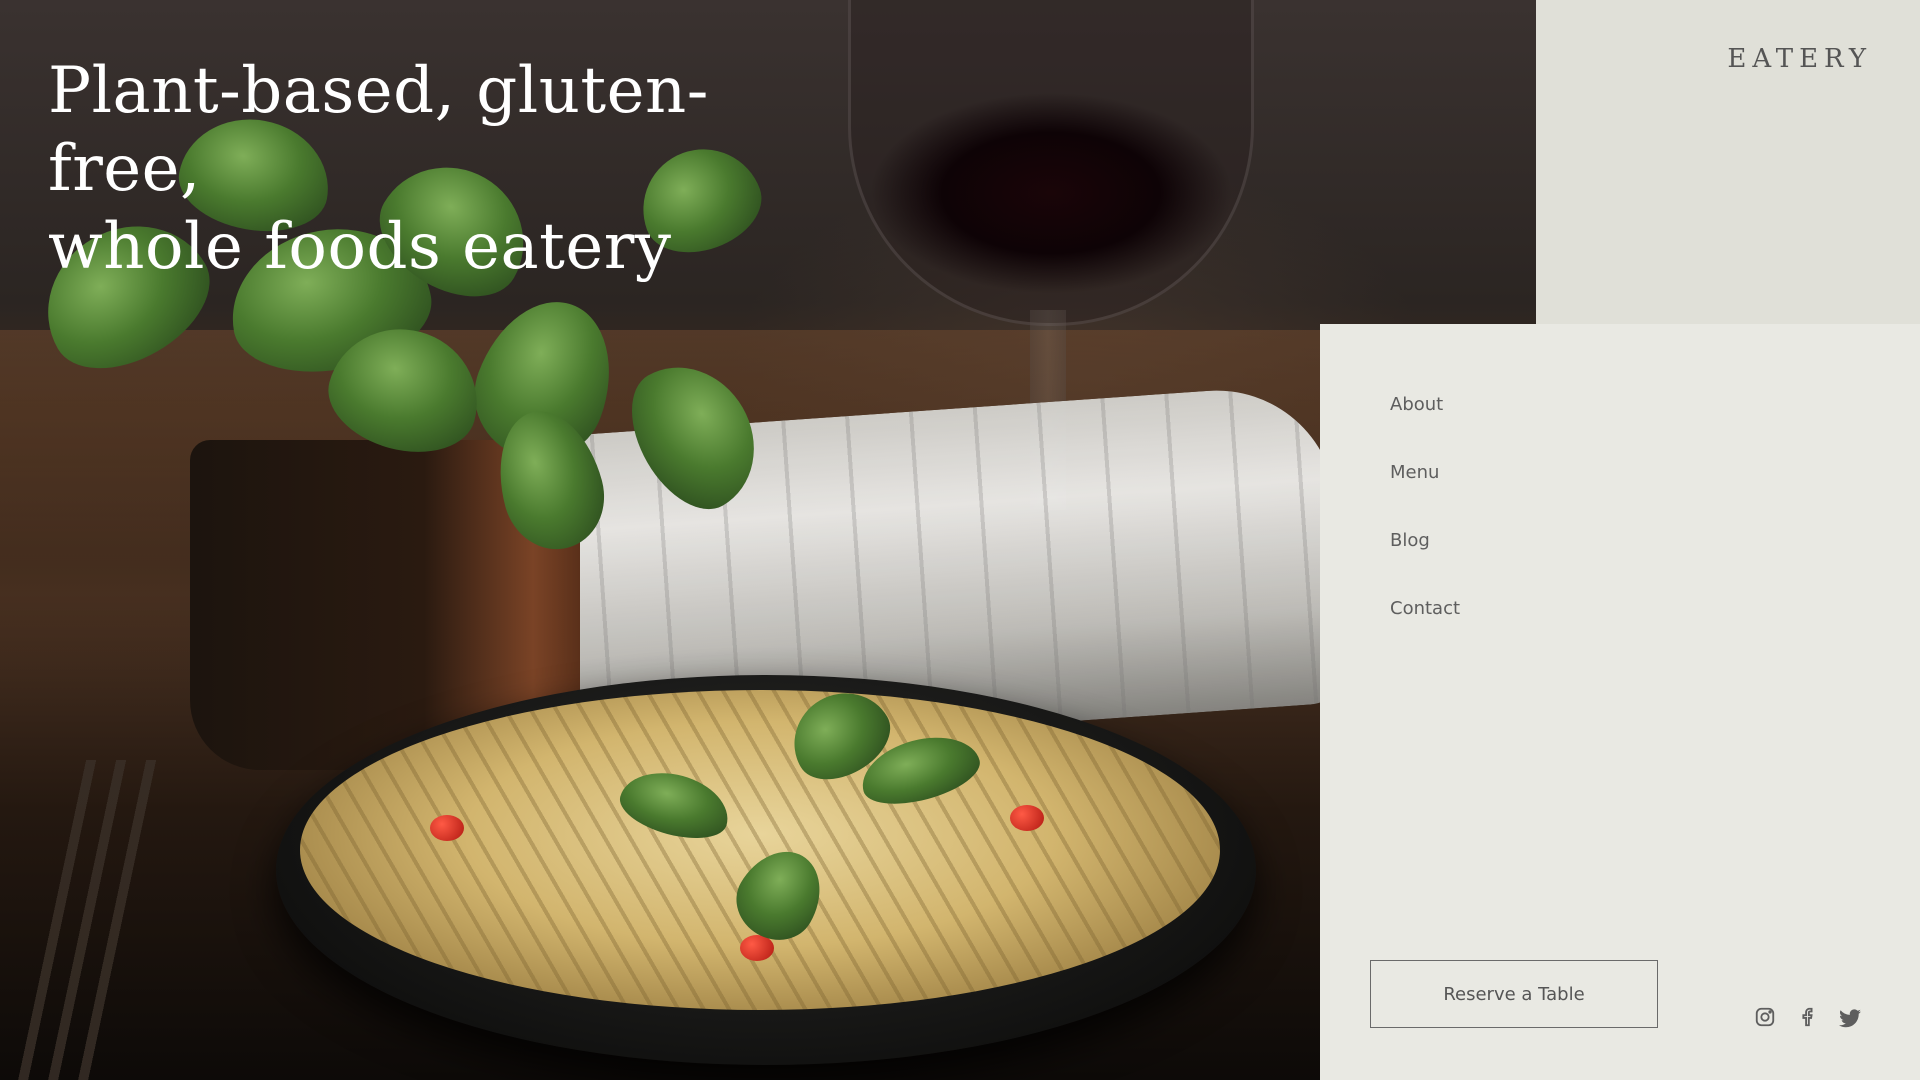 The width and height of the screenshot is (1920, 1080). What do you see at coordinates (1416, 404) in the screenshot?
I see `nav-link-about: About` at bounding box center [1416, 404].